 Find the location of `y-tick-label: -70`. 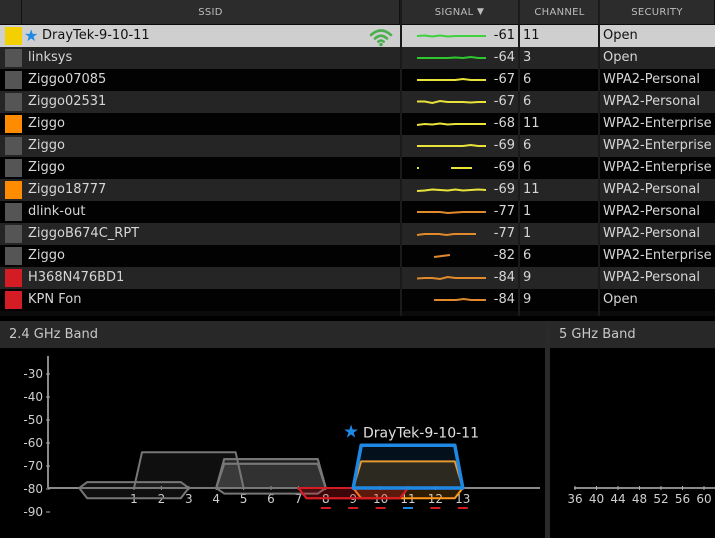

y-tick-label: -70 is located at coordinates (33, 466).